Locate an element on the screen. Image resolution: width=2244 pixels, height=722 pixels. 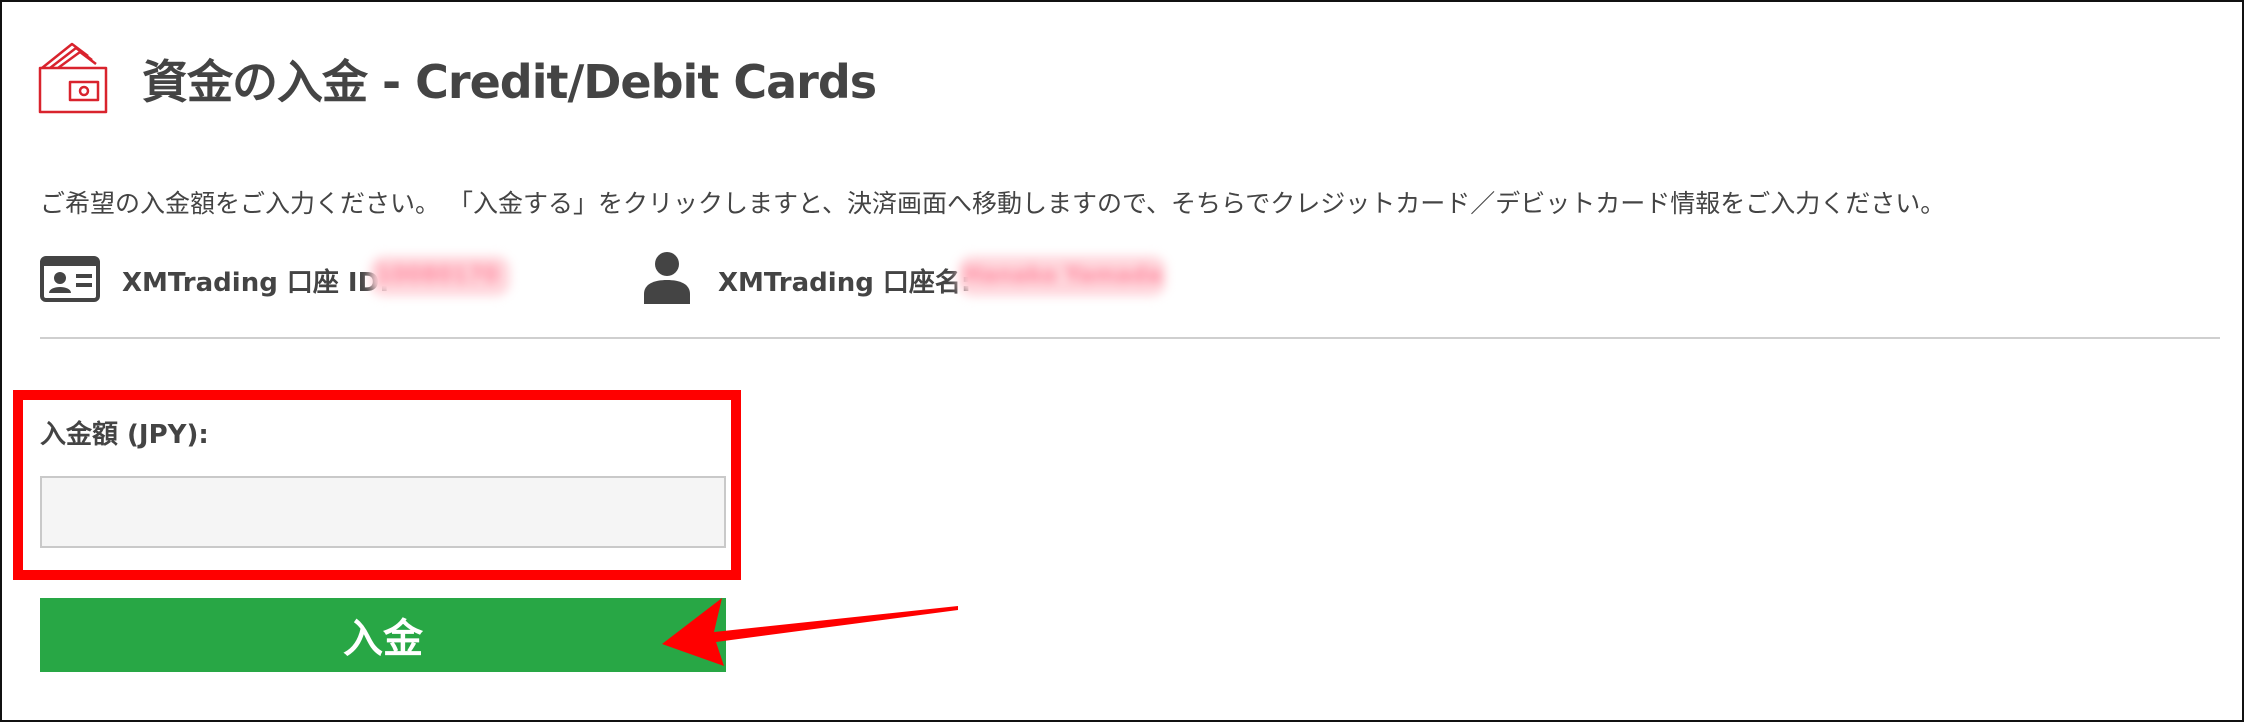
page-title: 資金の入金 - Credit/Debit Cards is located at coordinates (509, 82).